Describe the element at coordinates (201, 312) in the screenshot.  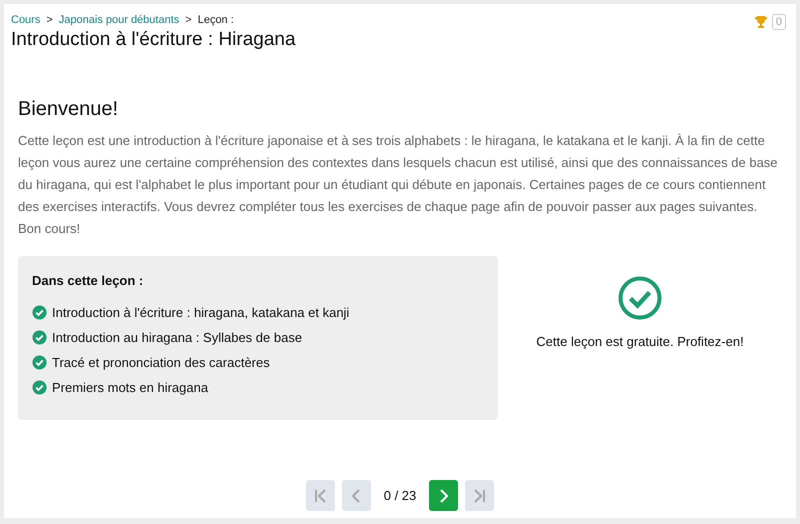
I see `contents-item: Introduction à l'écriture : hiragana, katakana et kanji` at that location.